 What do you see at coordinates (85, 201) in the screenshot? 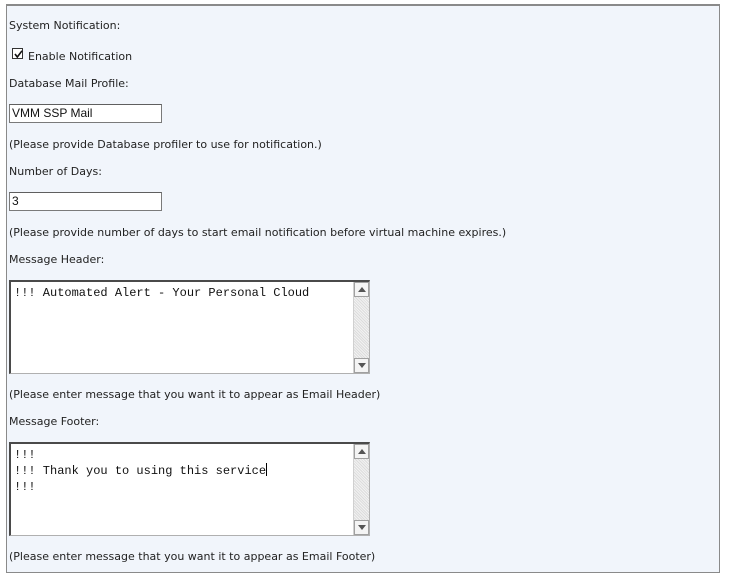
I see `number-of-days-input: 3` at bounding box center [85, 201].